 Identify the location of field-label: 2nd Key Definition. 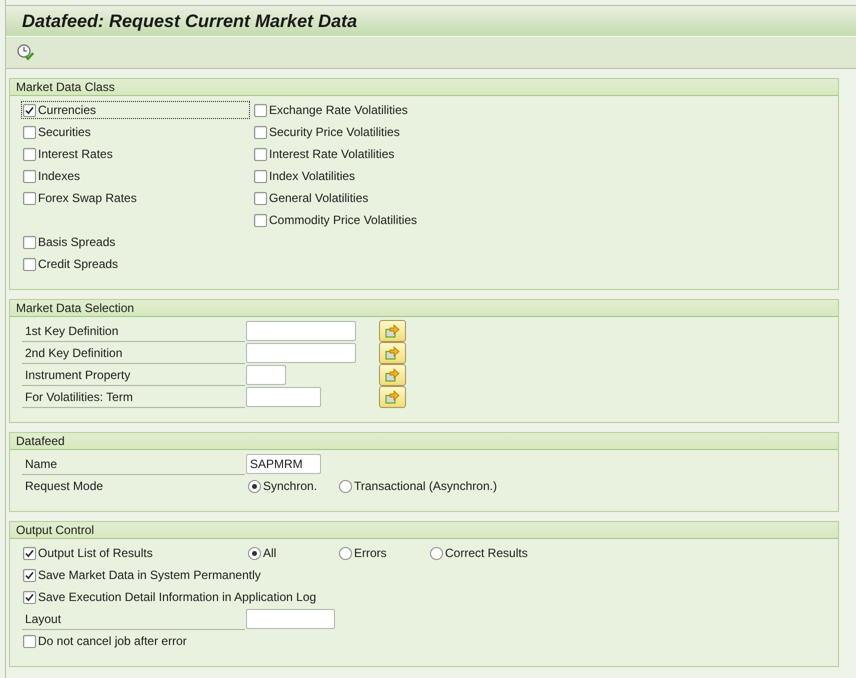
(133, 353).